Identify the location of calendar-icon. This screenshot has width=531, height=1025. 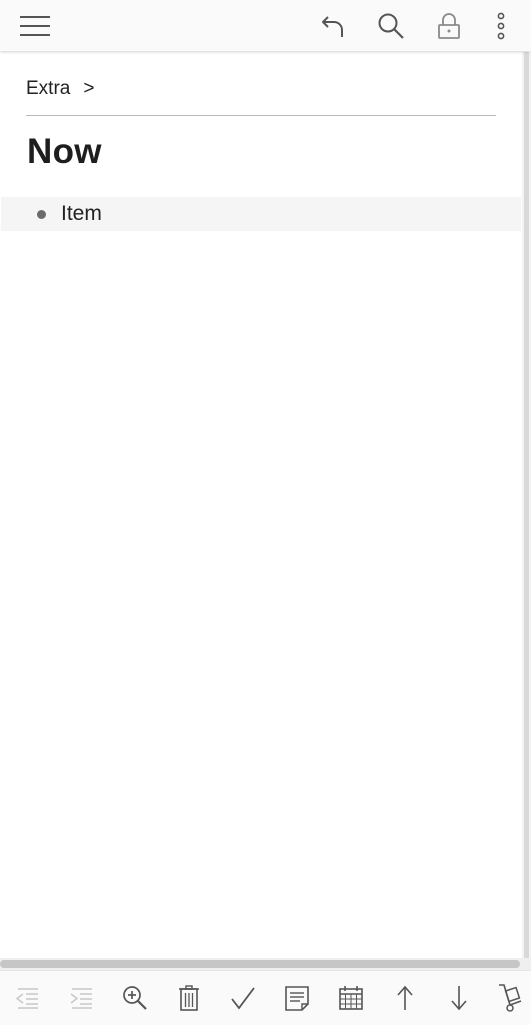
(351, 998).